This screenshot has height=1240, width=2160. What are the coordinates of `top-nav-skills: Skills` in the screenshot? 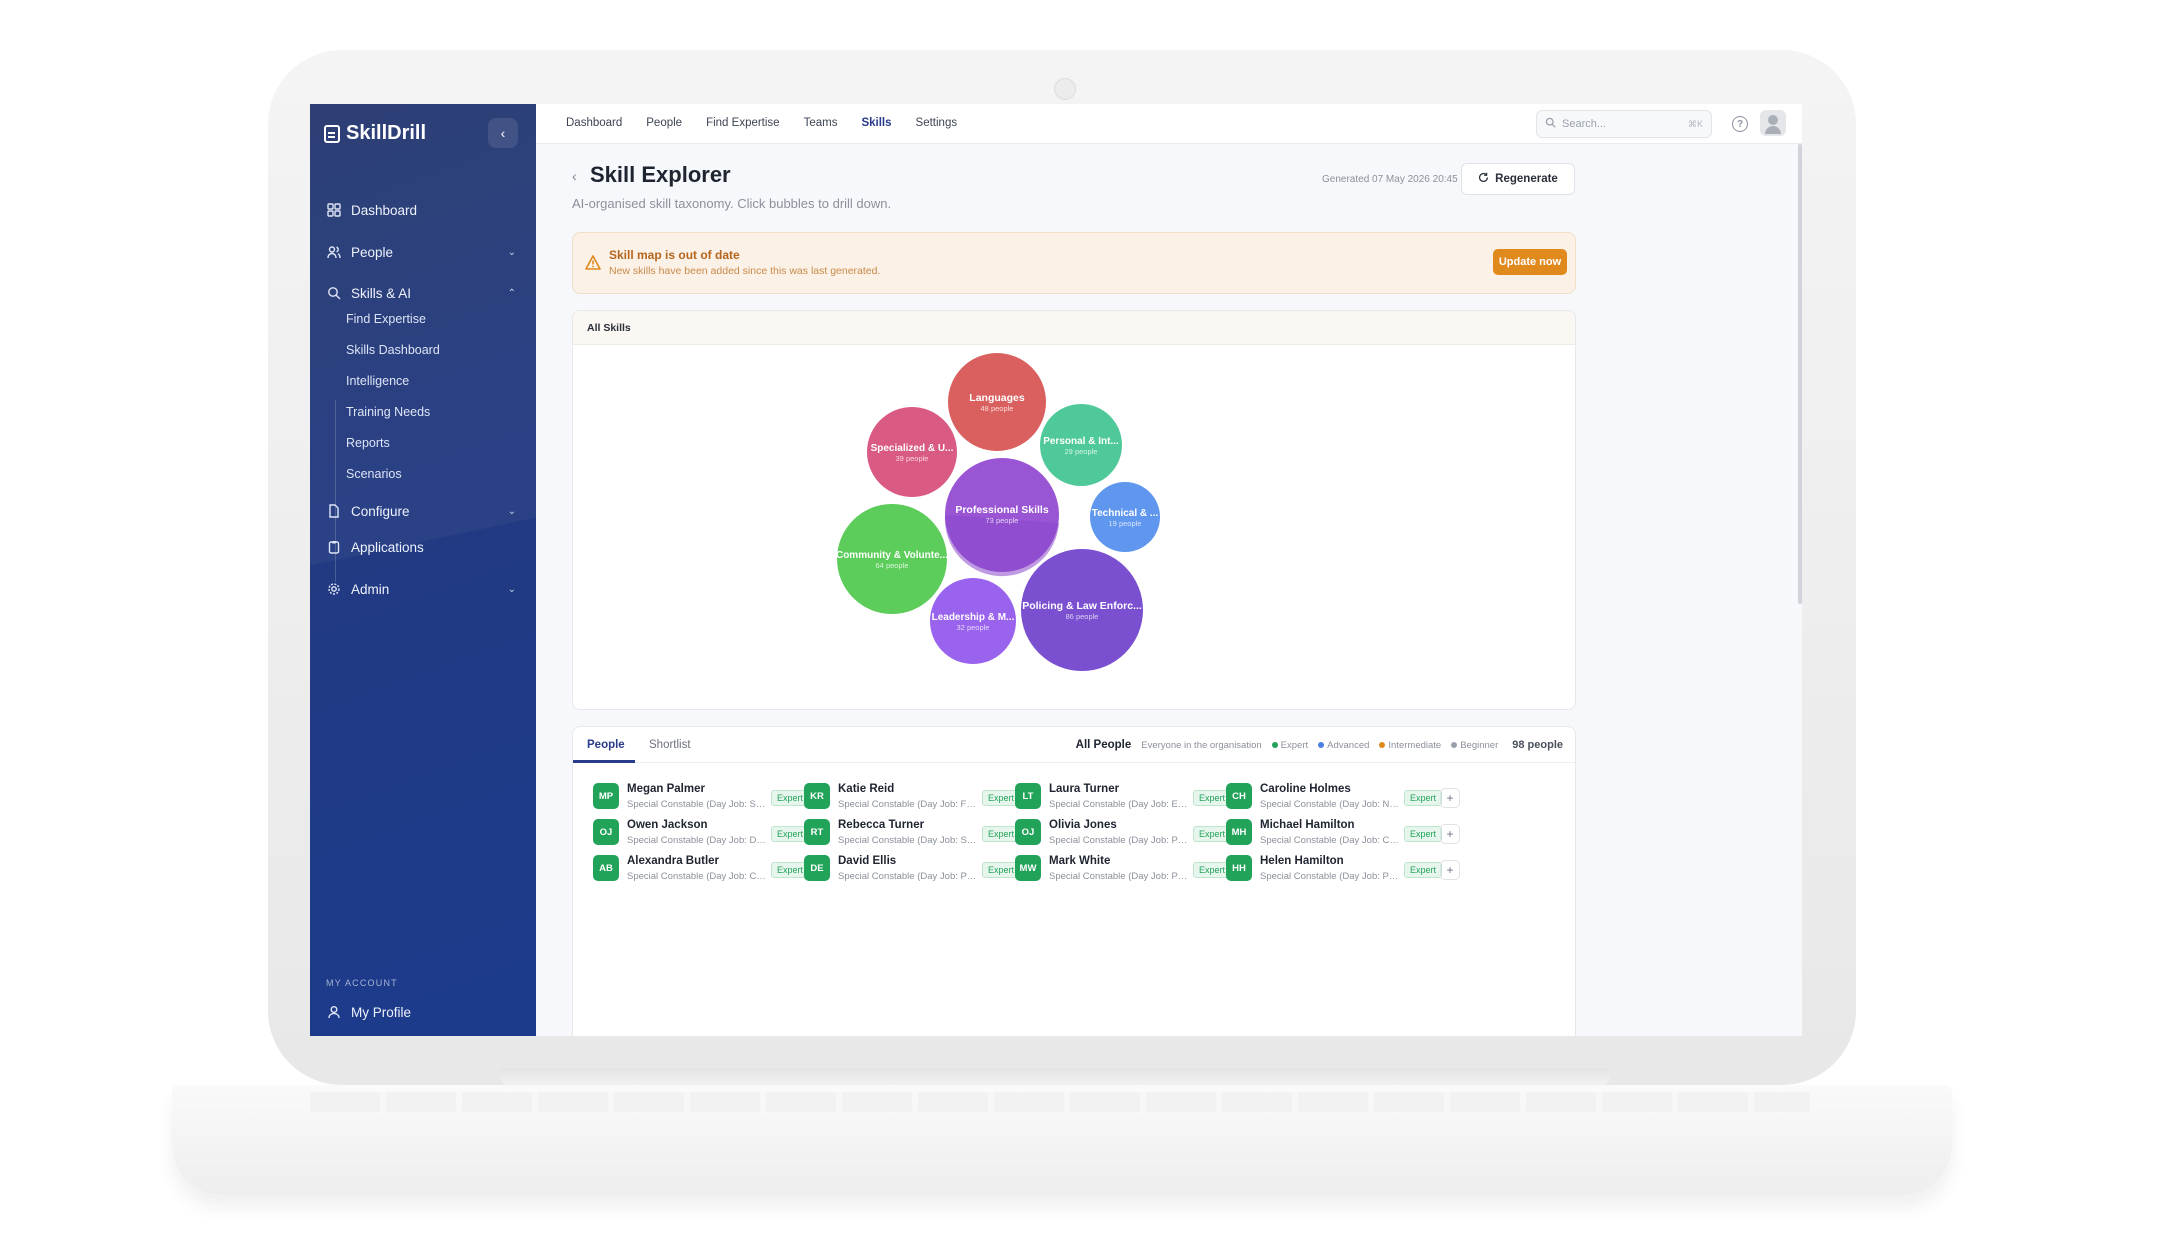 It's located at (876, 123).